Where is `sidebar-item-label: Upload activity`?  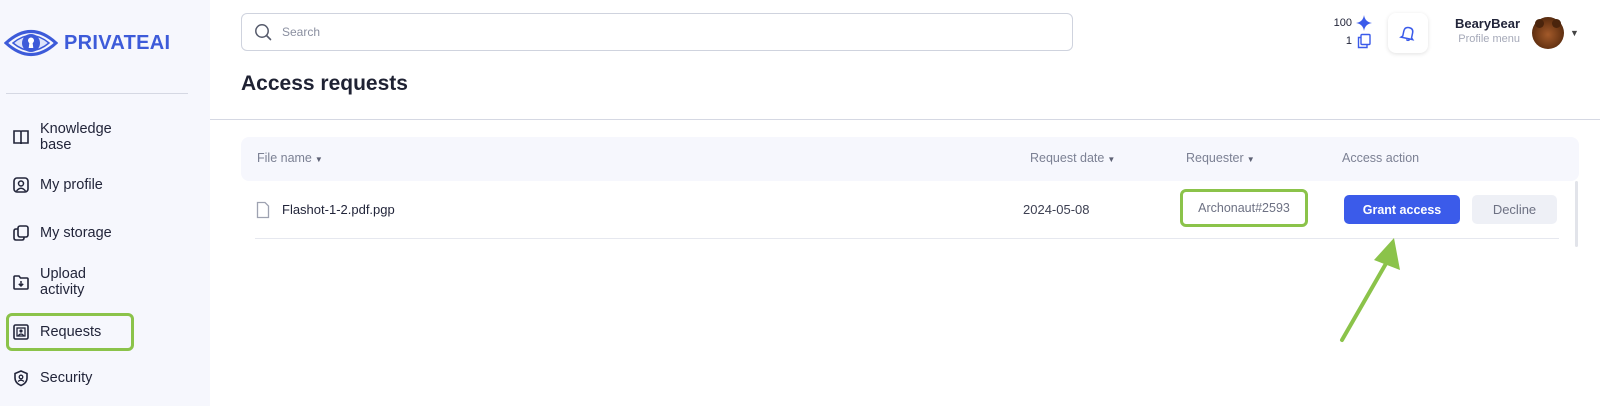 sidebar-item-label: Upload activity is located at coordinates (63, 282).